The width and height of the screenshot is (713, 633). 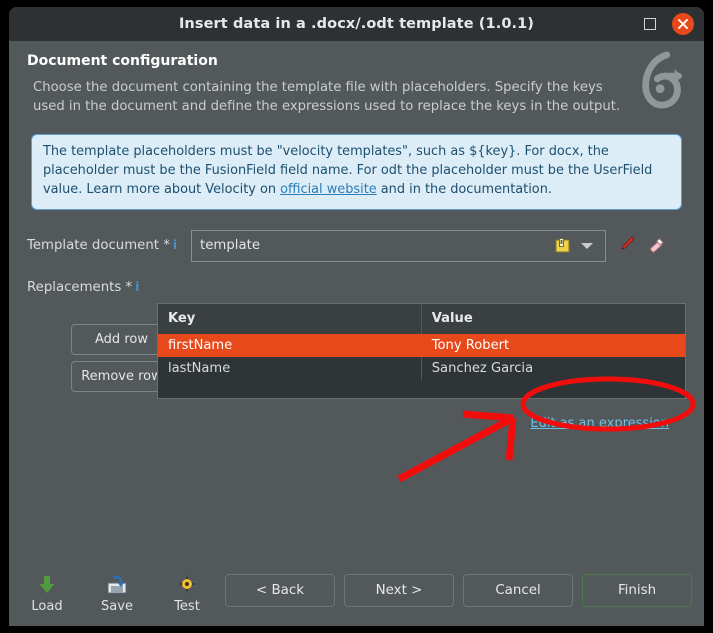 I want to click on official-website-link: official website, so click(x=328, y=189).